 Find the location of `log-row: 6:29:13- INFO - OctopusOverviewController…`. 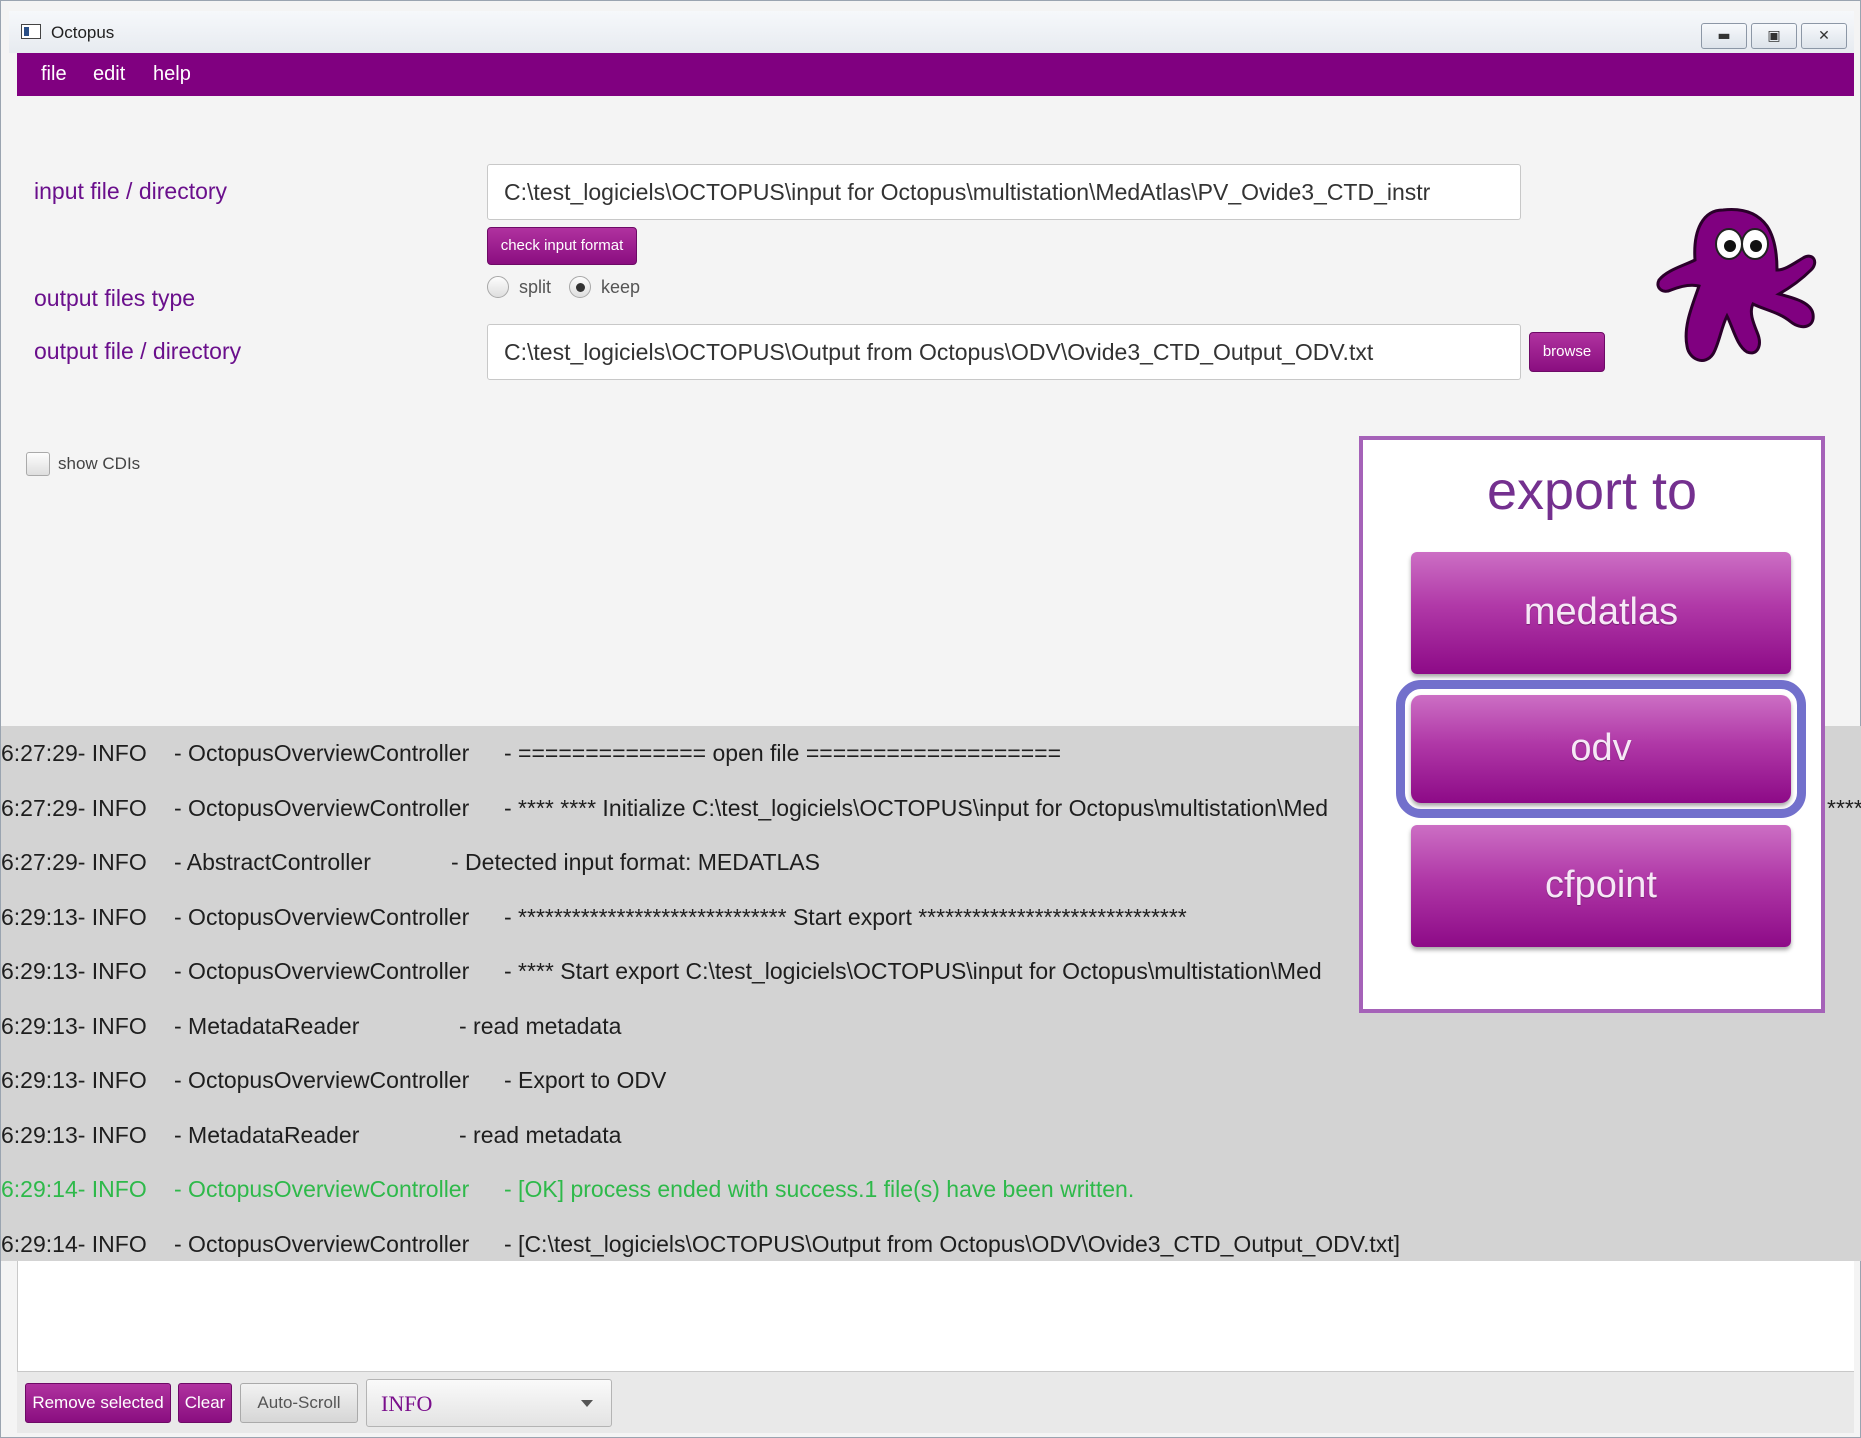

log-row: 6:29:13- INFO - OctopusOverviewController… is located at coordinates (931, 1083).